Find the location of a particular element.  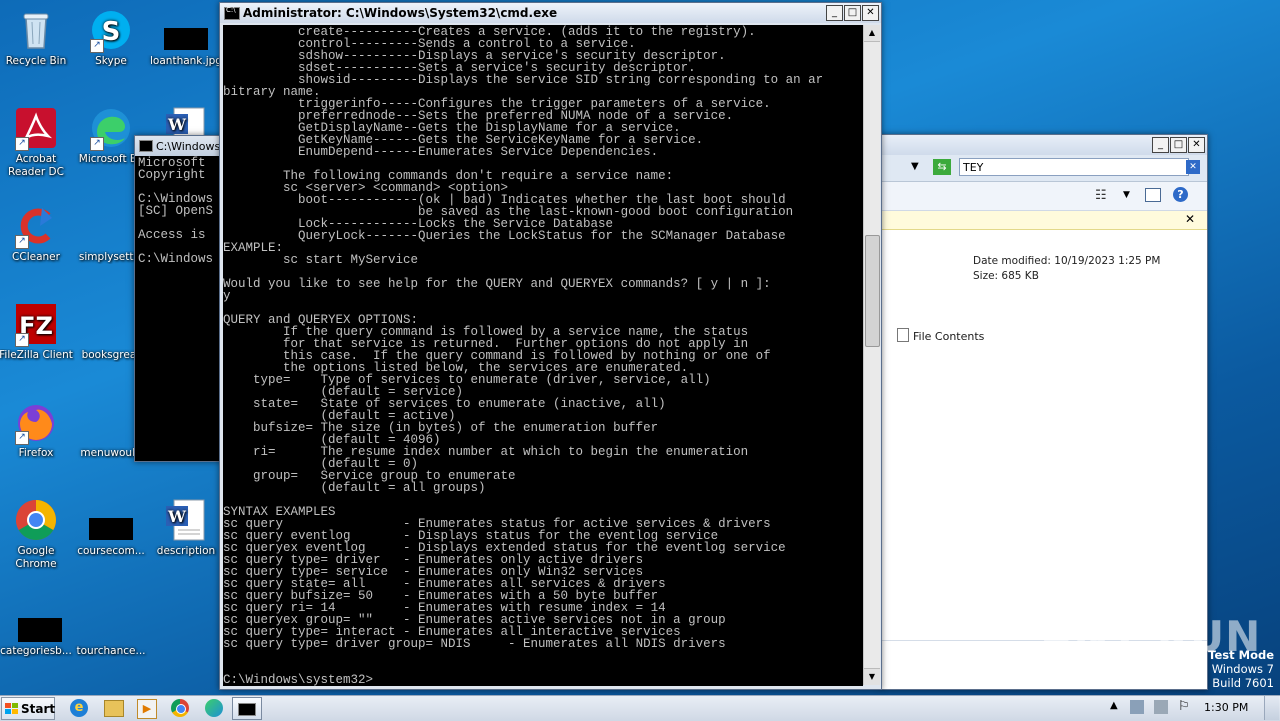

info-bar: ✕ is located at coordinates (1044, 220).